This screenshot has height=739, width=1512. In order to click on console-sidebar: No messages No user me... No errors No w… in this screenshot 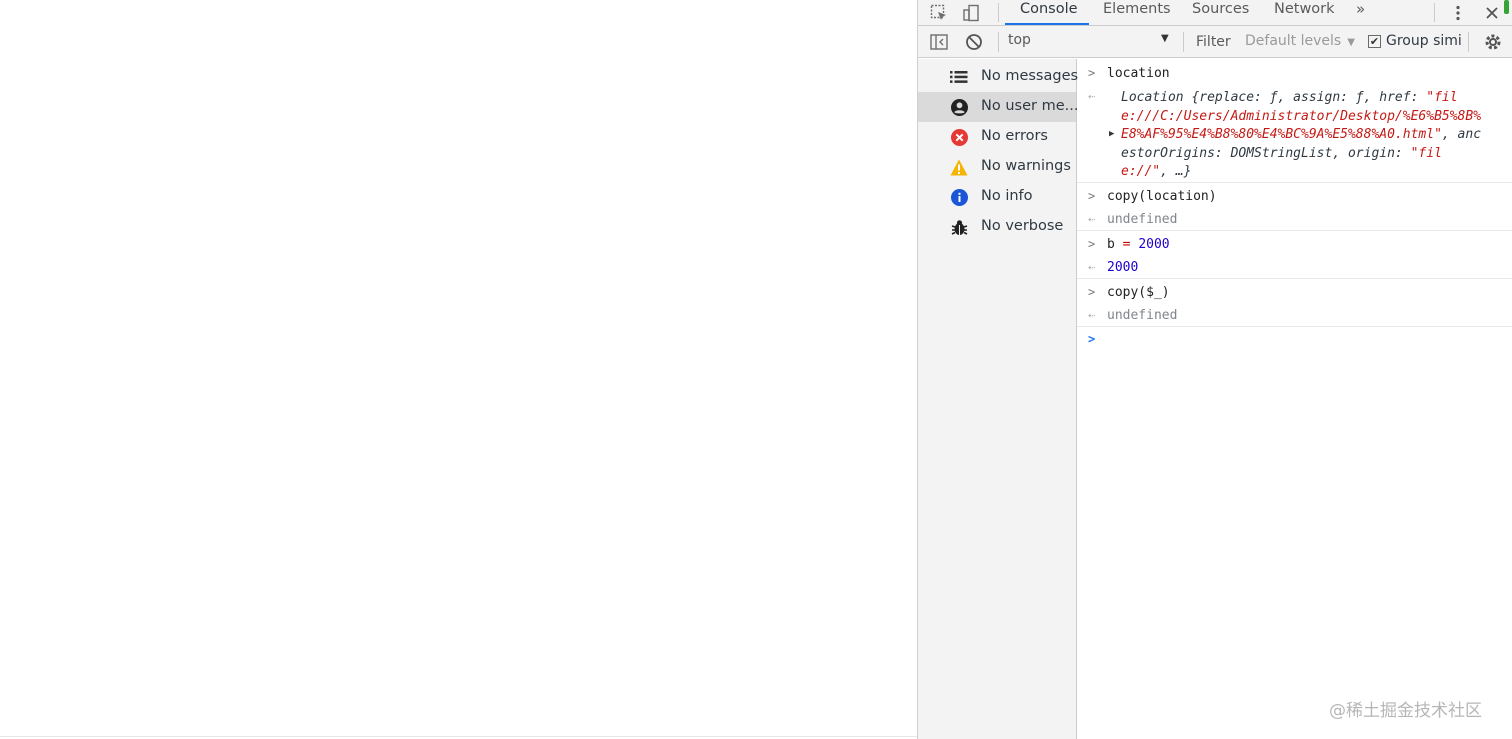, I will do `click(998, 399)`.